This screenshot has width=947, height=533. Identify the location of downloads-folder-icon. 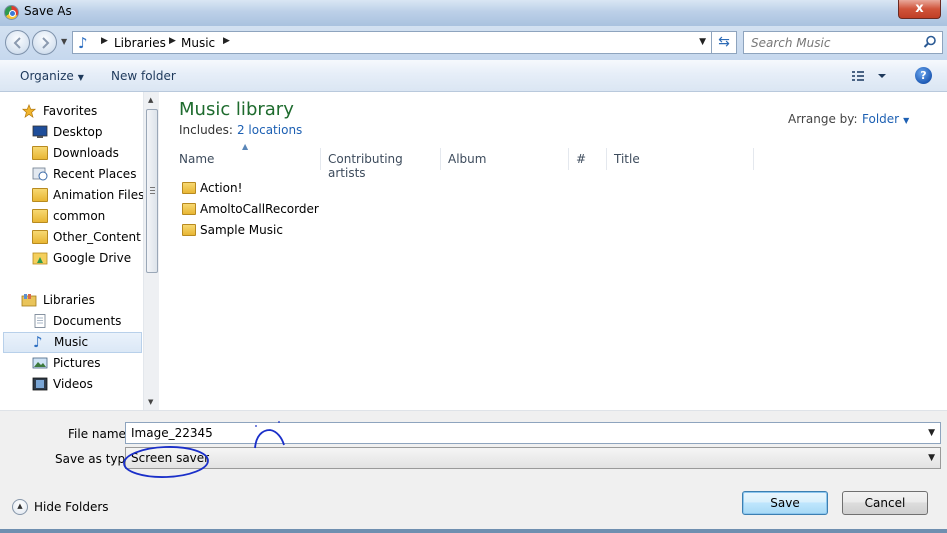
(40, 153).